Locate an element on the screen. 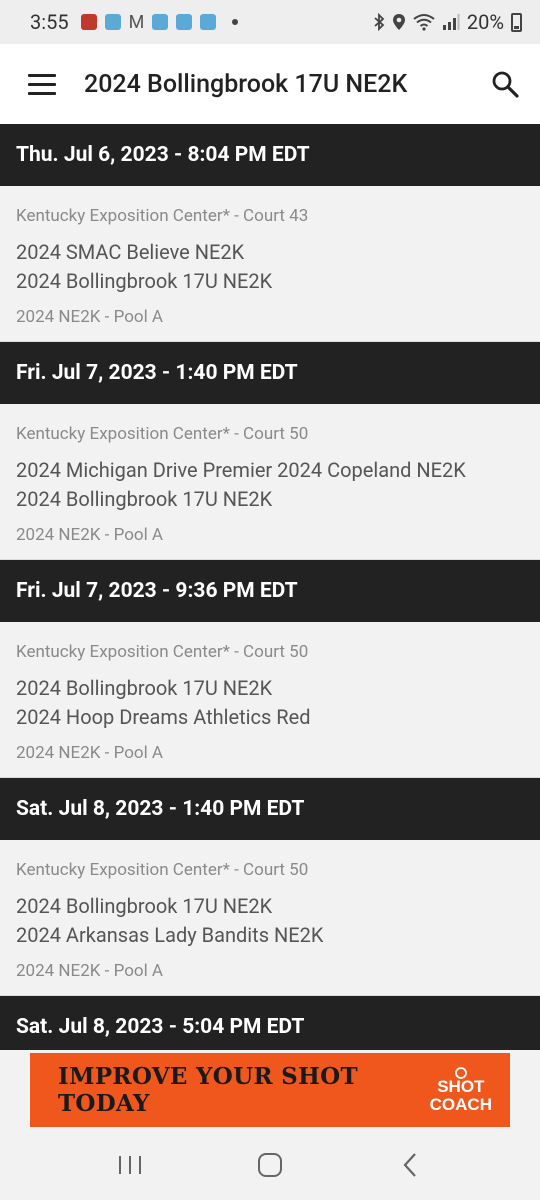 This screenshot has width=540, height=1200. gmail-icon: M is located at coordinates (136, 22).